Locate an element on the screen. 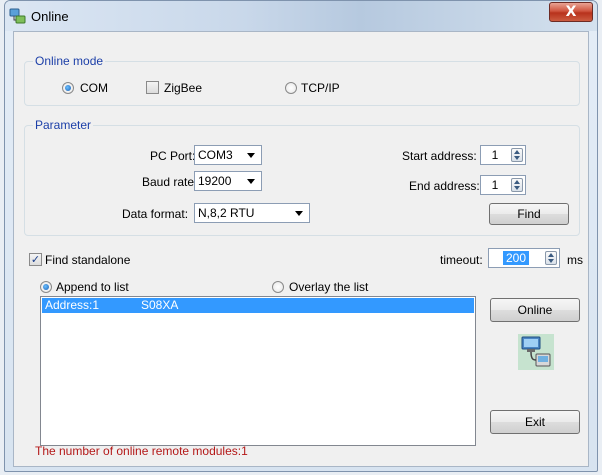 This screenshot has width=602, height=475. append-to-list-radio is located at coordinates (46, 287).